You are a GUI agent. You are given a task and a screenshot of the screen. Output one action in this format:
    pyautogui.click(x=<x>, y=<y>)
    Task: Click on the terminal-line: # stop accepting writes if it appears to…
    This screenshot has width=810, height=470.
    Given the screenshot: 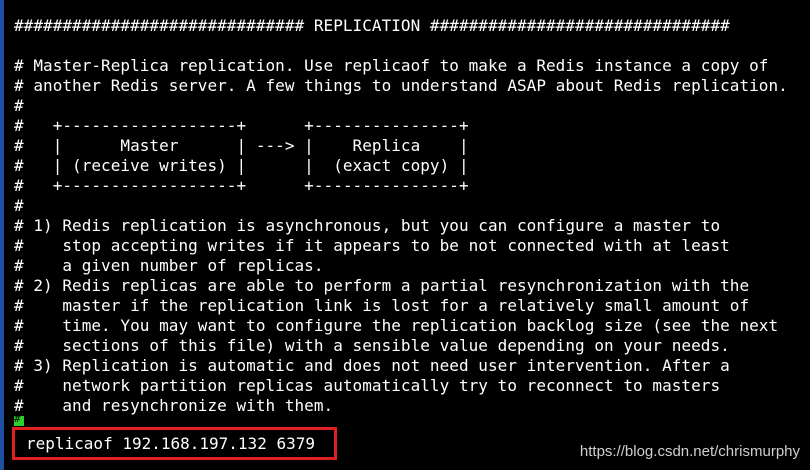 What is the action you would take?
    pyautogui.click(x=372, y=245)
    